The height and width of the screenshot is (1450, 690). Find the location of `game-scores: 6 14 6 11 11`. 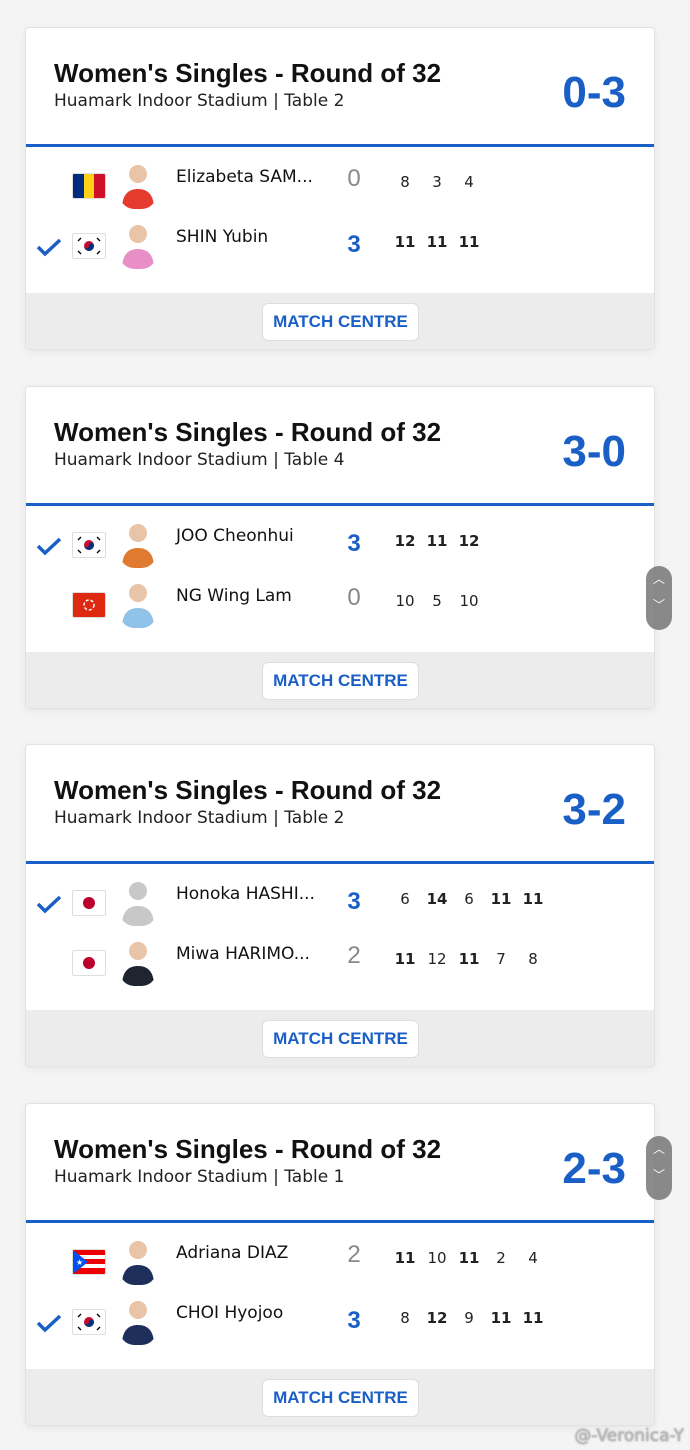

game-scores: 6 14 6 11 11 is located at coordinates (469, 899).